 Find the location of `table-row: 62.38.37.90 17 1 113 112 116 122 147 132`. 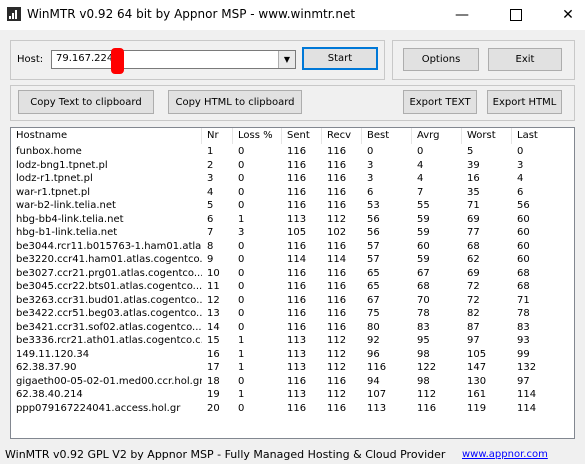

table-row: 62.38.37.90 17 1 113 112 116 122 147 132 is located at coordinates (292, 368).